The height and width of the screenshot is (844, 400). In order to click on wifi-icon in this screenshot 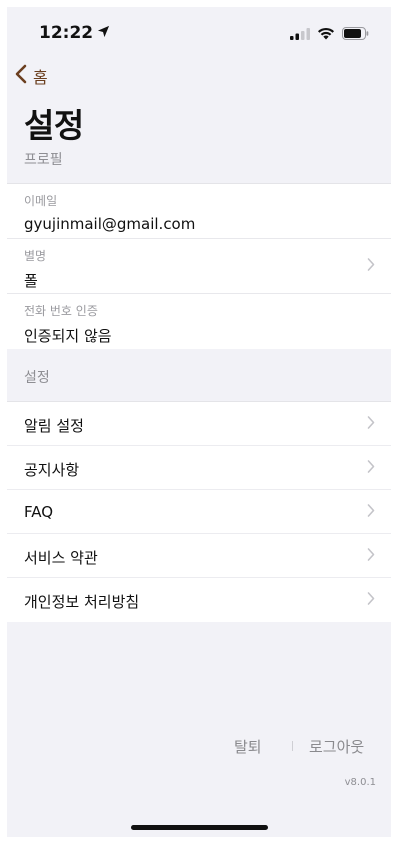, I will do `click(326, 34)`.